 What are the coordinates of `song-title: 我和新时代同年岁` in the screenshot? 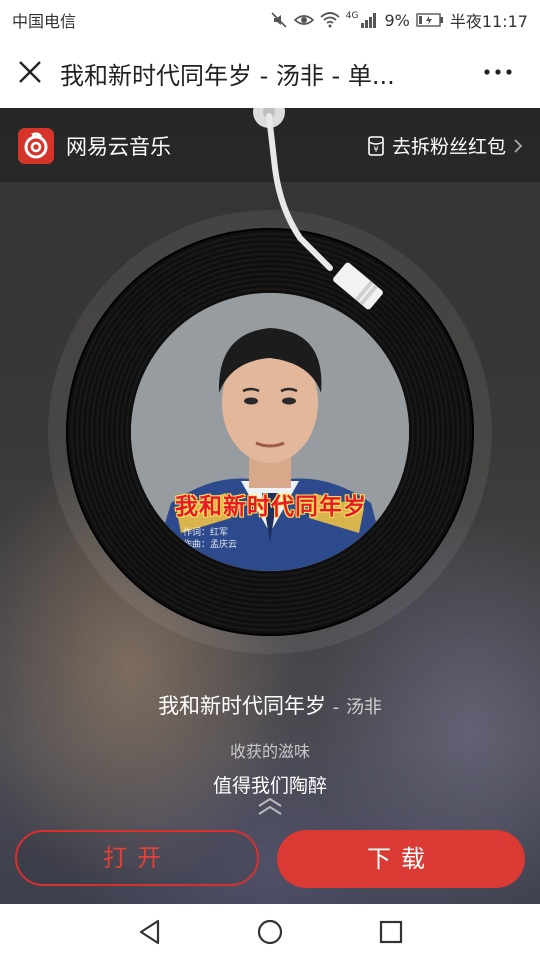 It's located at (242, 706).